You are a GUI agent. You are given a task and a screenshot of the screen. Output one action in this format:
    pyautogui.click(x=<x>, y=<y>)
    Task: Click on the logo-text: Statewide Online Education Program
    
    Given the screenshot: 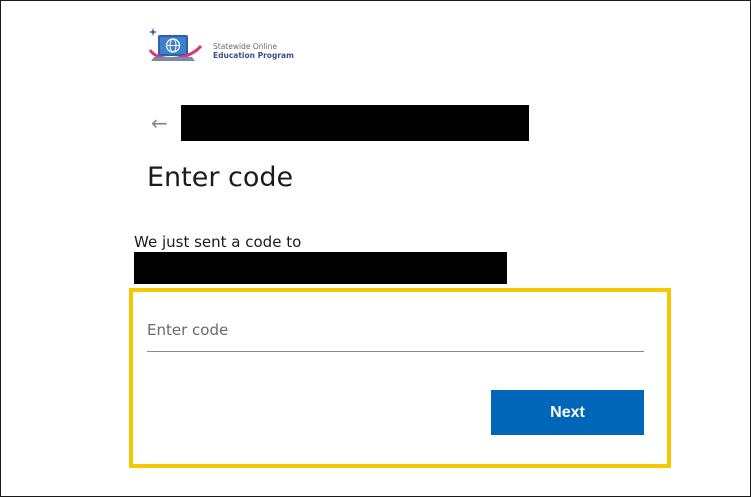 What is the action you would take?
    pyautogui.click(x=253, y=51)
    